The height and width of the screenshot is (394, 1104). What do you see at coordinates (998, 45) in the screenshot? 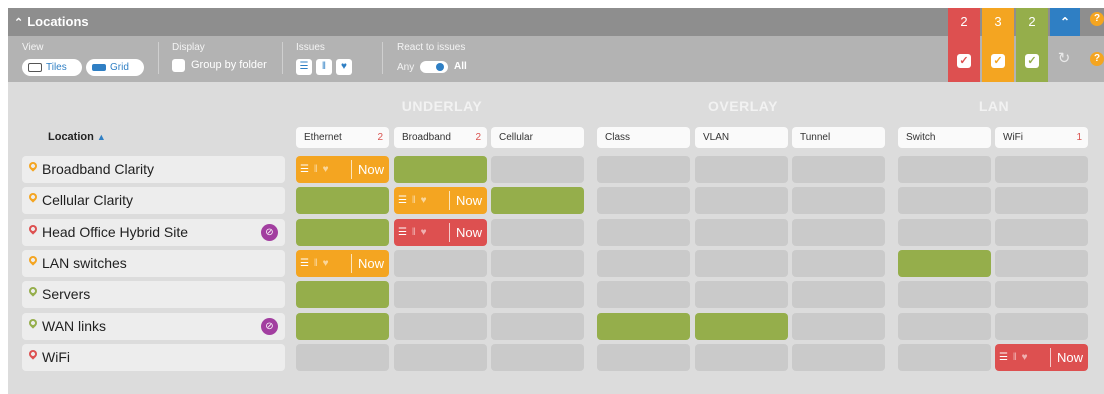
I see `warning-counter: 3 ✓` at bounding box center [998, 45].